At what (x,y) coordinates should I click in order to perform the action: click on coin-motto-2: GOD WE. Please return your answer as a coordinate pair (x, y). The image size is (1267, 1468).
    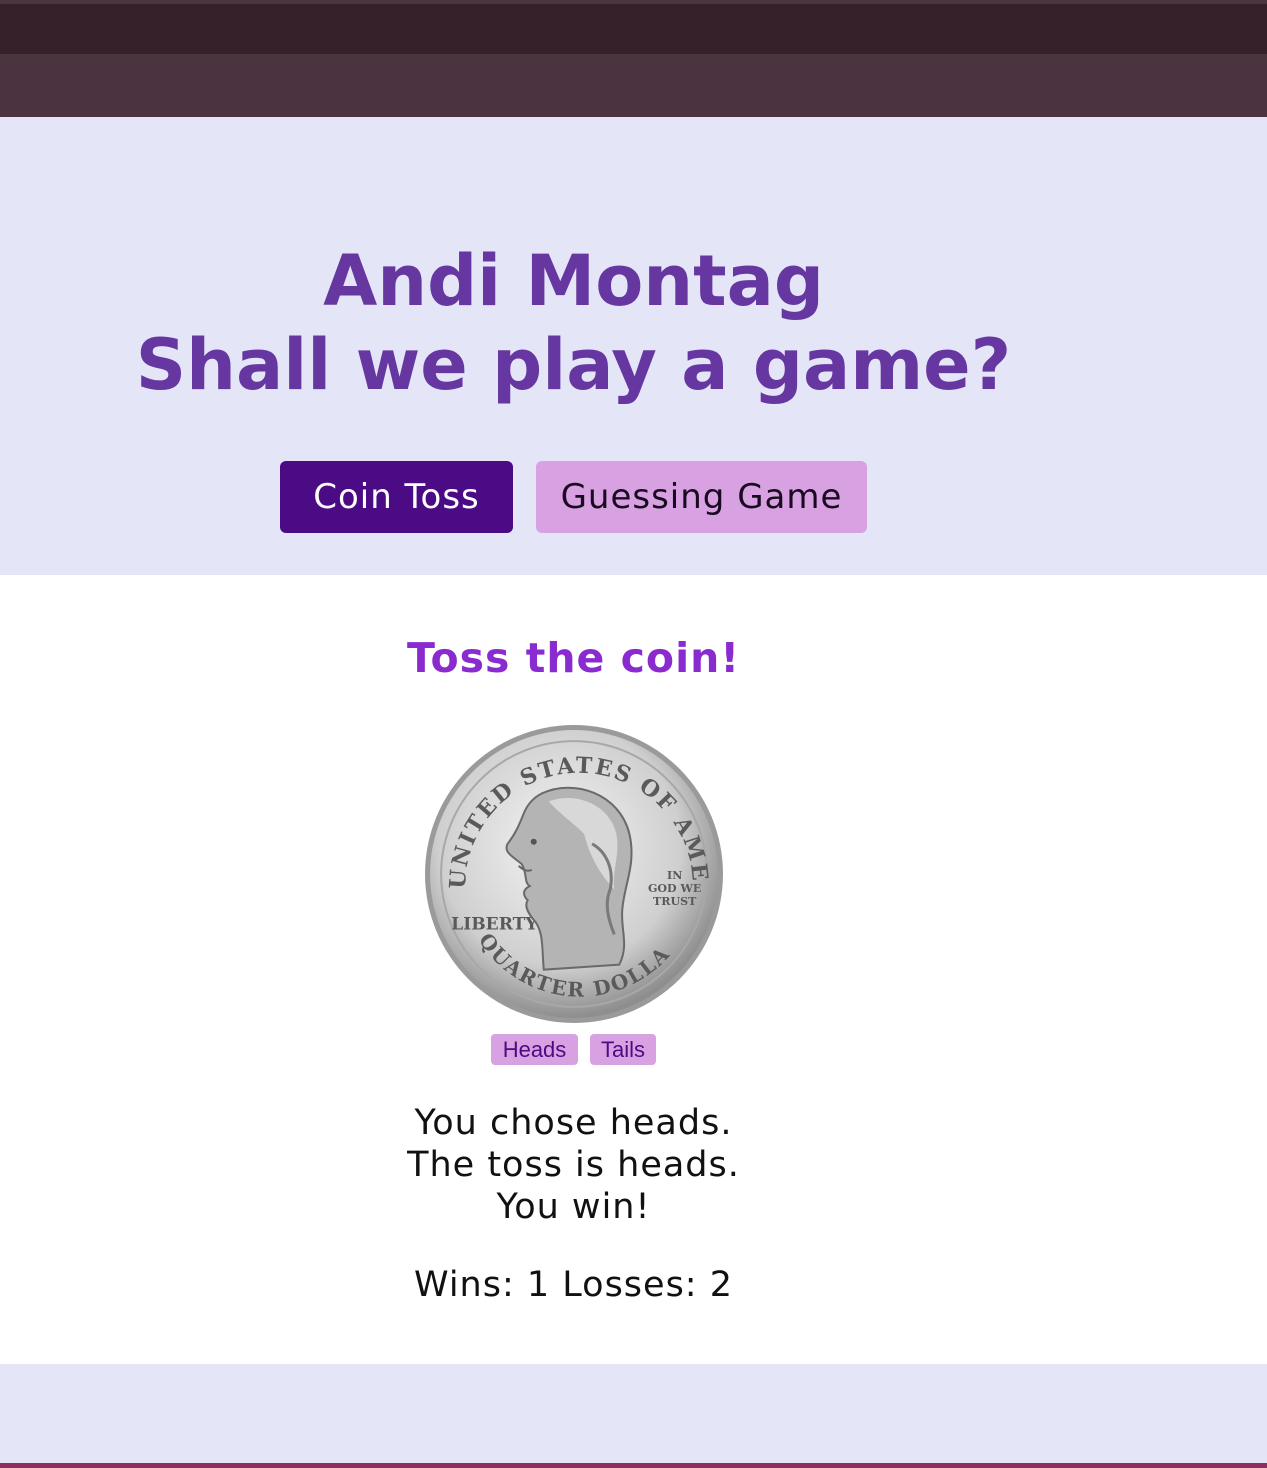
    Looking at the image, I should click on (674, 888).